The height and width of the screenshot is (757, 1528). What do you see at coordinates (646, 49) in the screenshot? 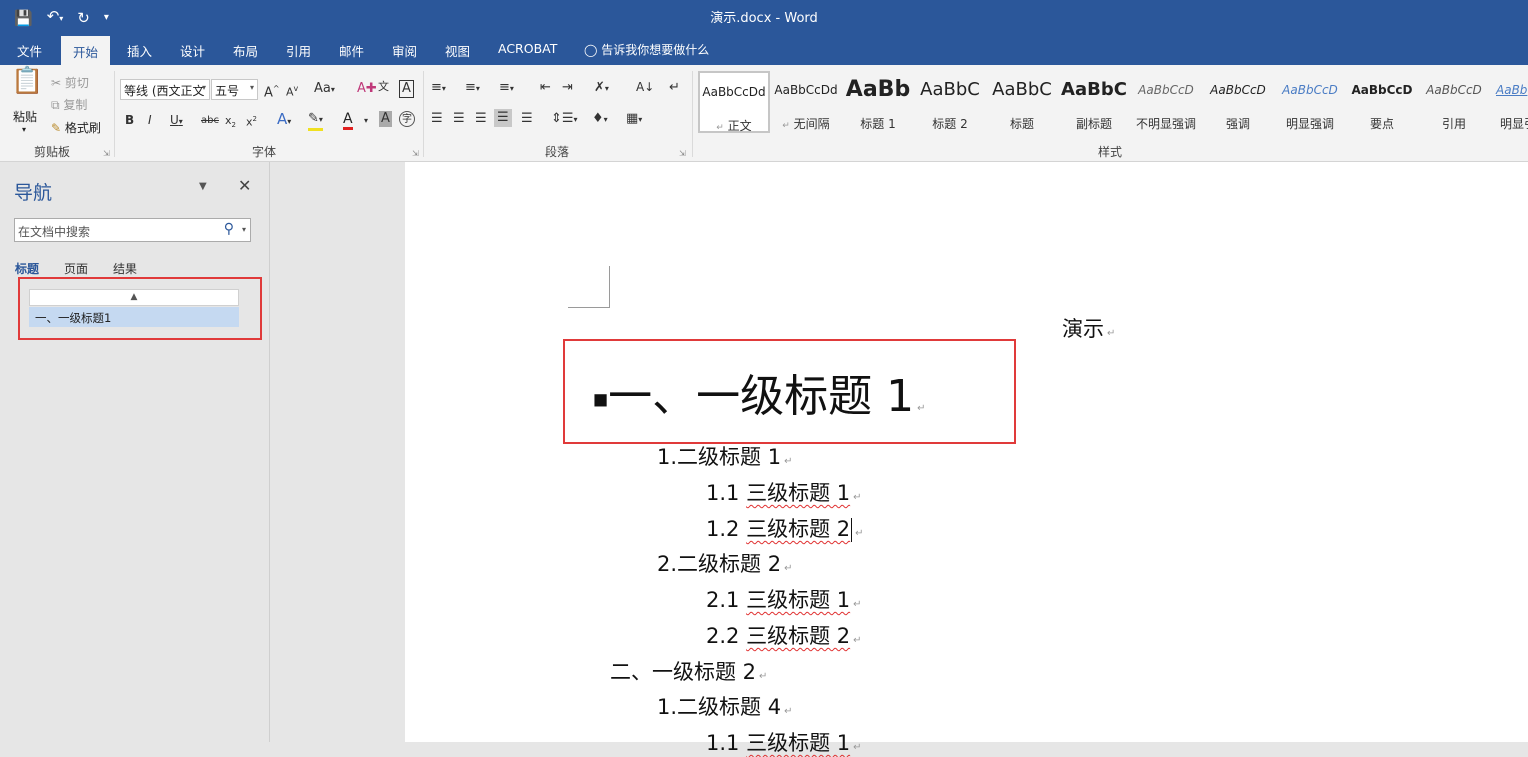
I see `tell-me-box: ◯ 告诉我你想要做什么` at bounding box center [646, 49].